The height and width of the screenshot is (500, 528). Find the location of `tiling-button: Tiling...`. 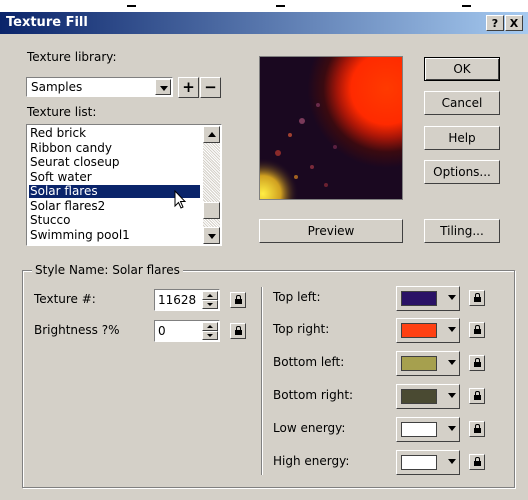

tiling-button: Tiling... is located at coordinates (462, 231).